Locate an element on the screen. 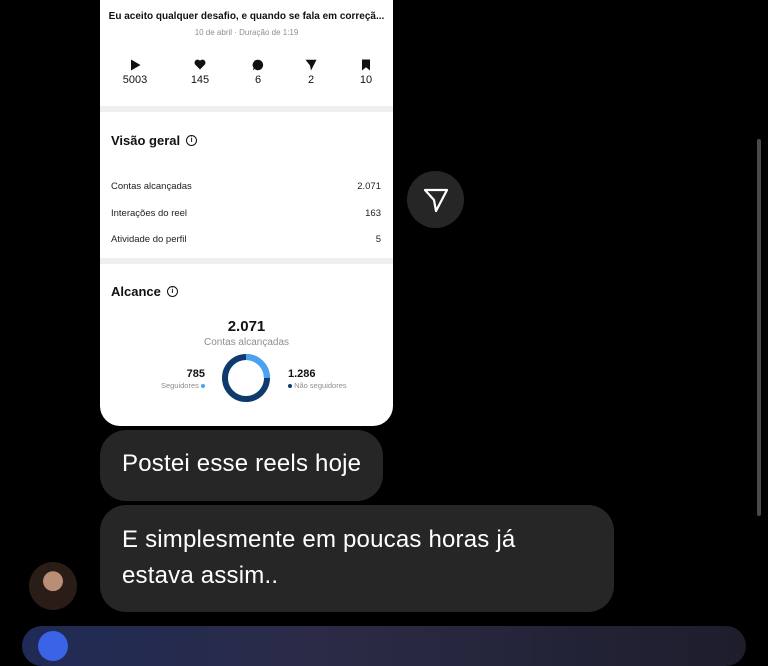  non-followers-label: Não seguidores is located at coordinates (320, 385).